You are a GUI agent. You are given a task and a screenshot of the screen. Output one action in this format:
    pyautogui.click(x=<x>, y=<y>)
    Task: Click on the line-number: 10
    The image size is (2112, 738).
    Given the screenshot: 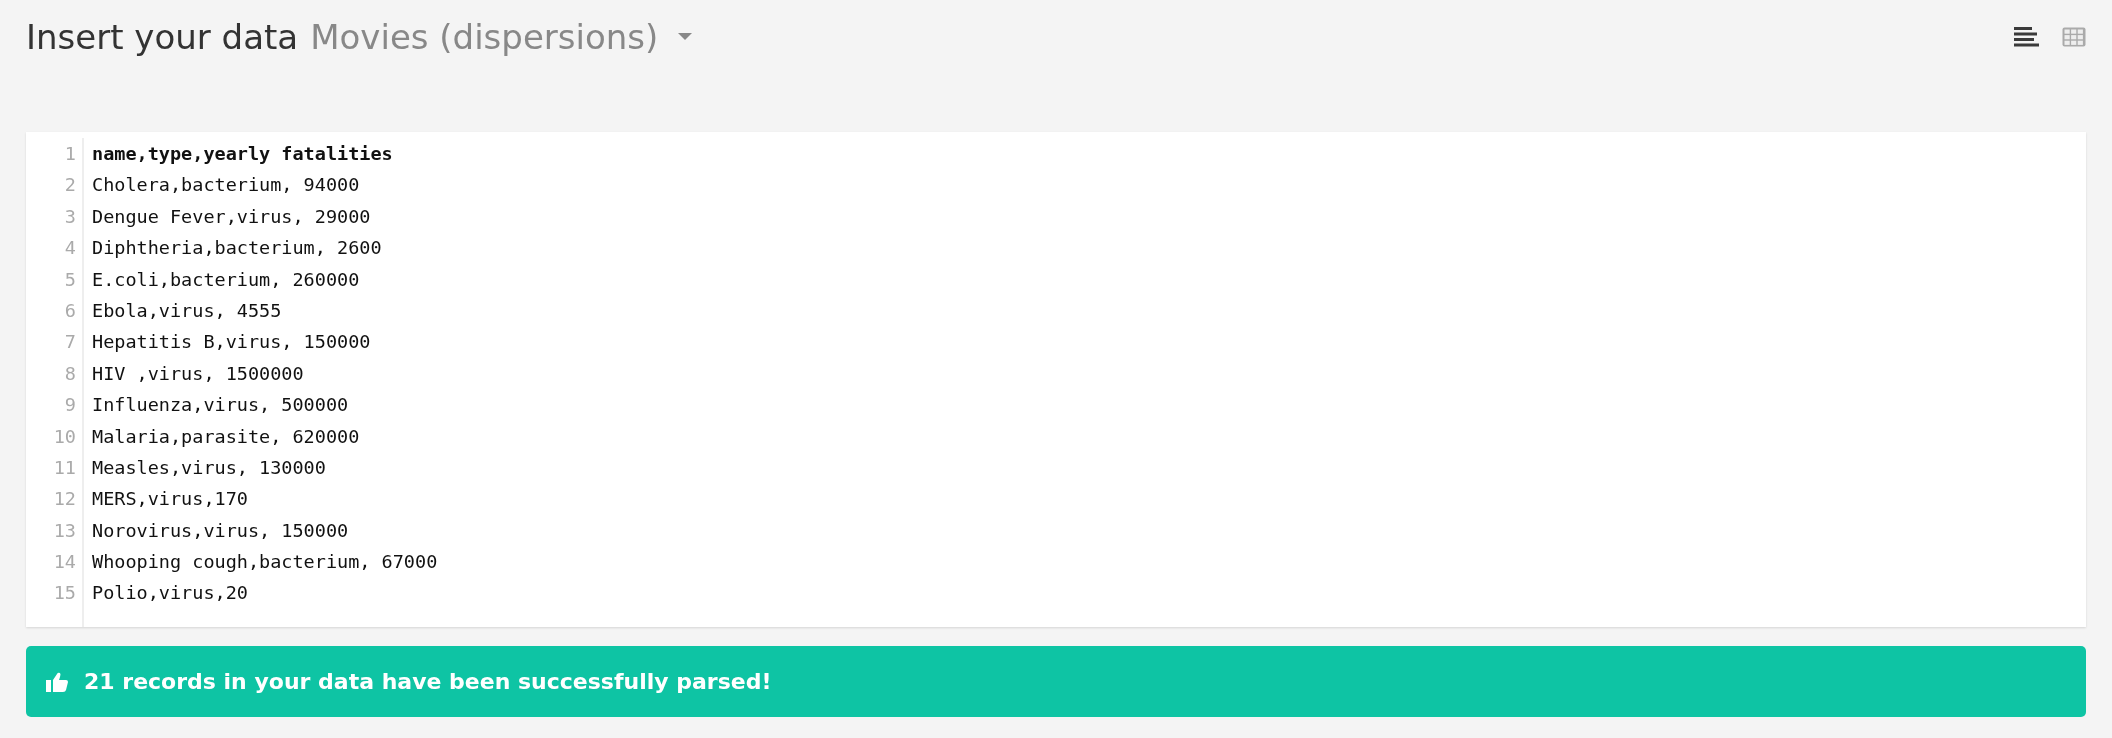 What is the action you would take?
    pyautogui.click(x=64, y=436)
    